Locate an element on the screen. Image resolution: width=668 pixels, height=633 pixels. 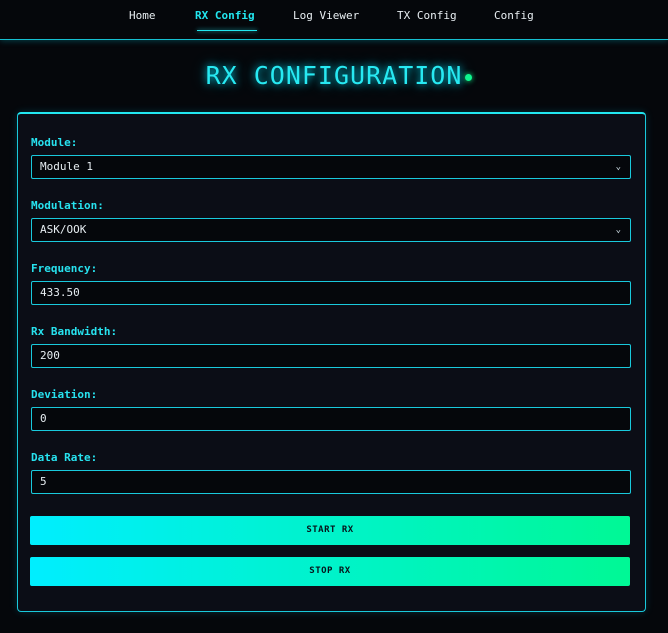
frequency-label: Frequency: is located at coordinates (64, 268).